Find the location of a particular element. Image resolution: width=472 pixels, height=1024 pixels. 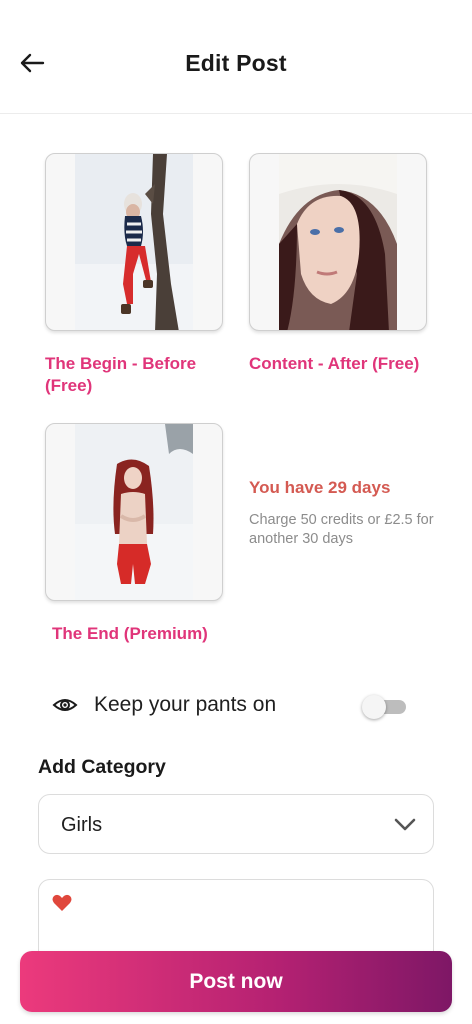

toggle-knob is located at coordinates (374, 707).